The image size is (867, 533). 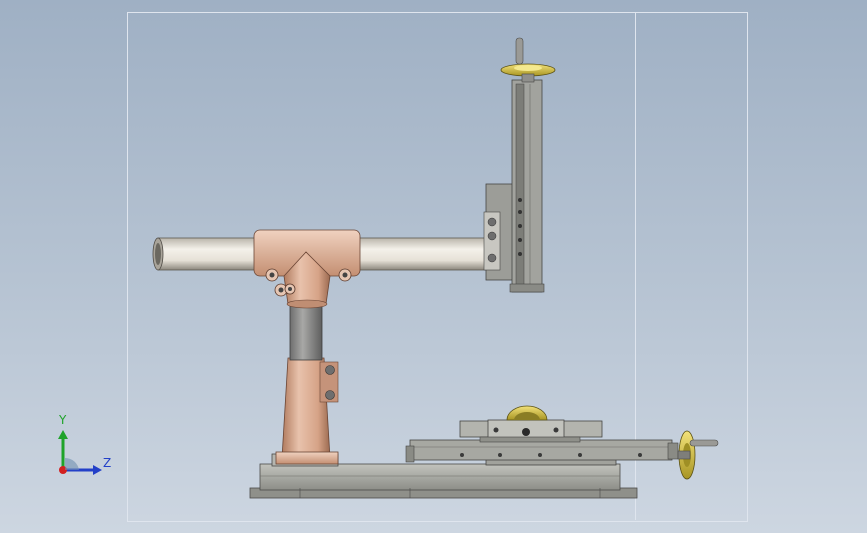 I want to click on column-sleeve, so click(x=307, y=411).